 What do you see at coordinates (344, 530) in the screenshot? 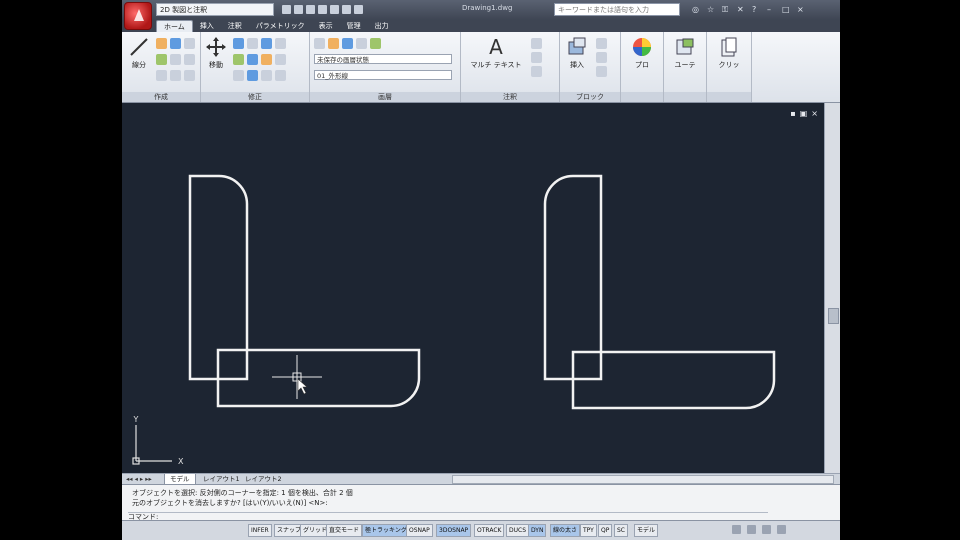
I see `status-ortho: 直交モード` at bounding box center [344, 530].